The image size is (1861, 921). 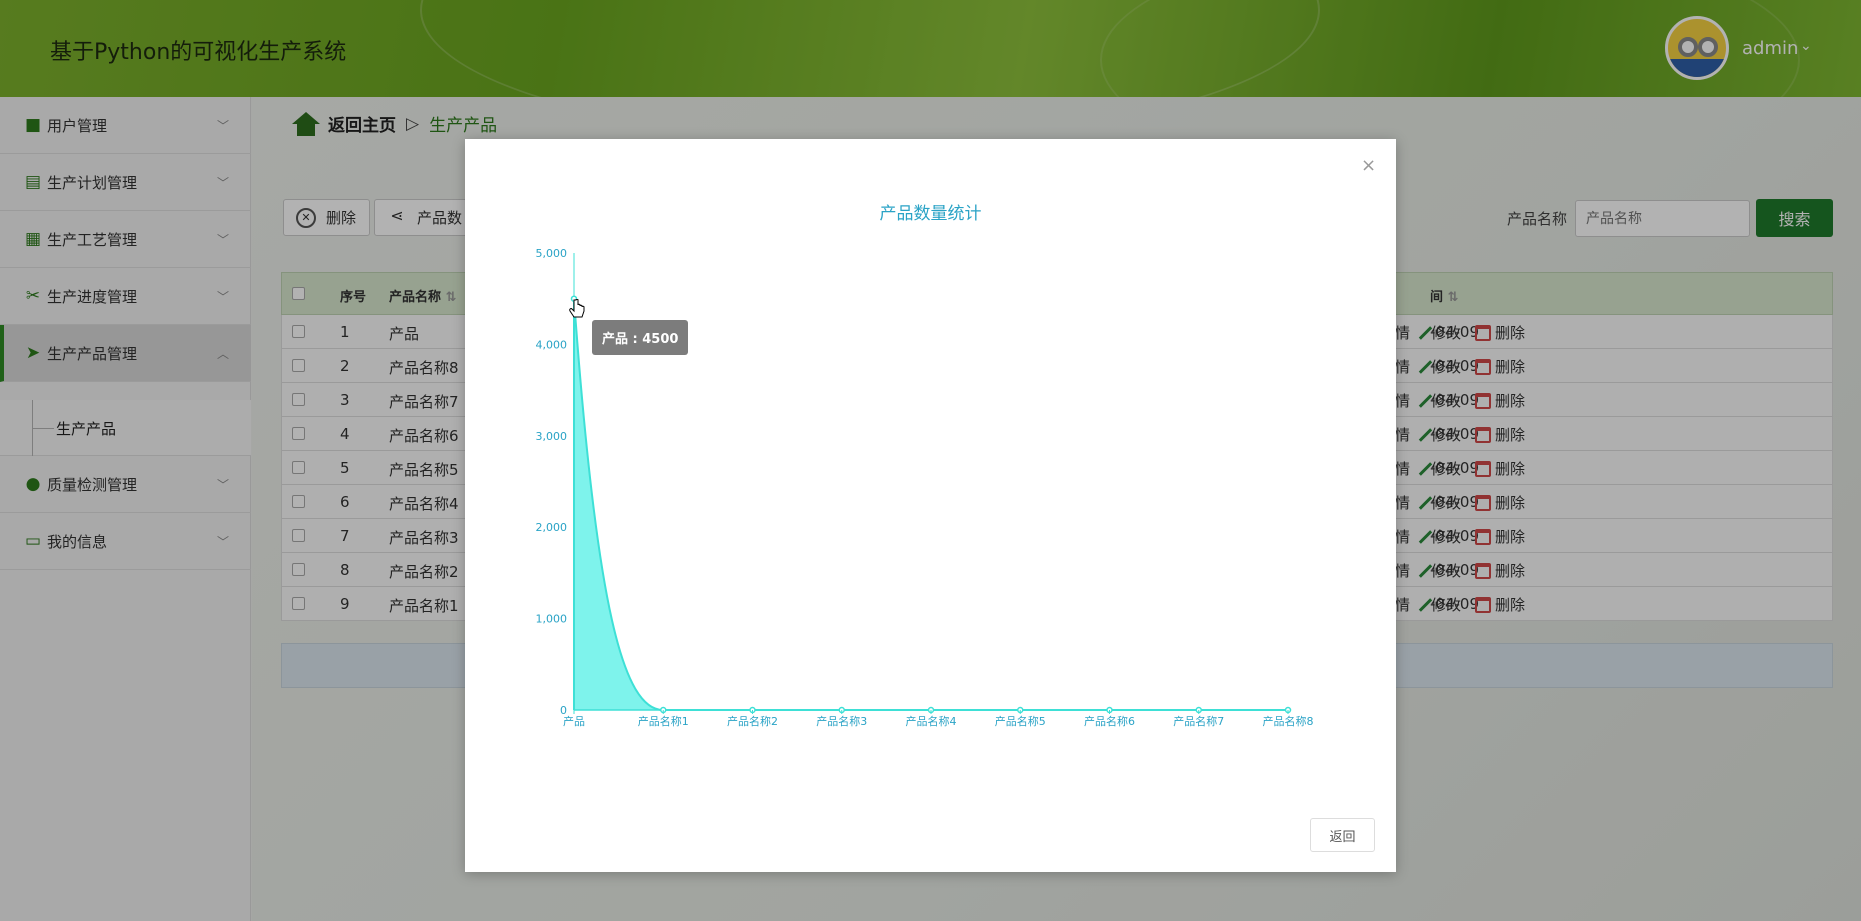 What do you see at coordinates (552, 436) in the screenshot?
I see `y-tick-label: 3,000` at bounding box center [552, 436].